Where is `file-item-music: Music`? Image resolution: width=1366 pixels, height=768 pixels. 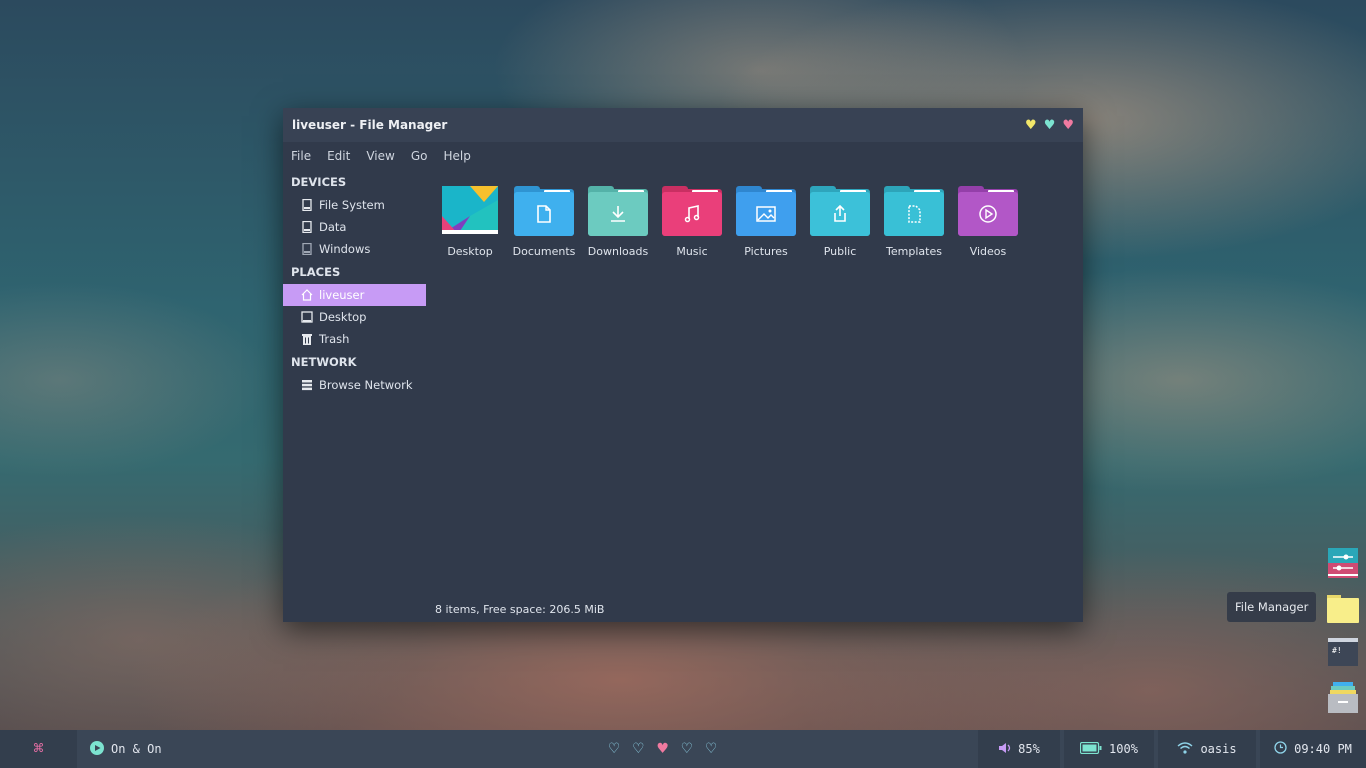 file-item-music: Music is located at coordinates (692, 222).